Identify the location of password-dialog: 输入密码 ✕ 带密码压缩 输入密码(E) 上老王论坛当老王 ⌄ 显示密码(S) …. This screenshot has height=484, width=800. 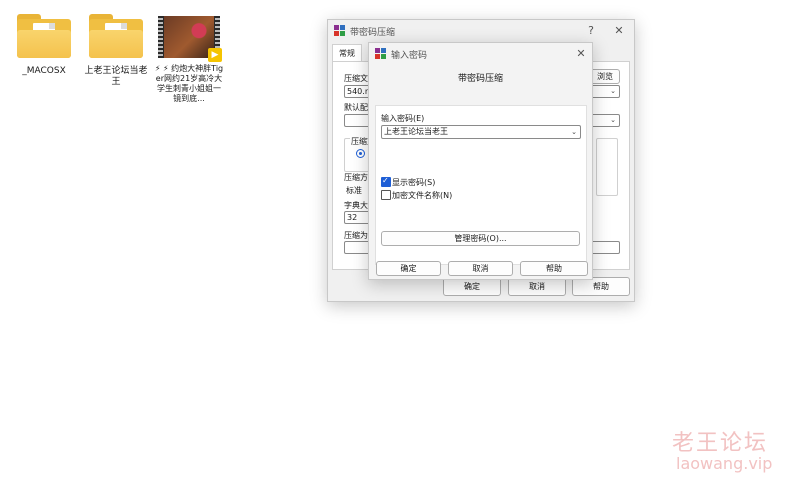
(480, 161).